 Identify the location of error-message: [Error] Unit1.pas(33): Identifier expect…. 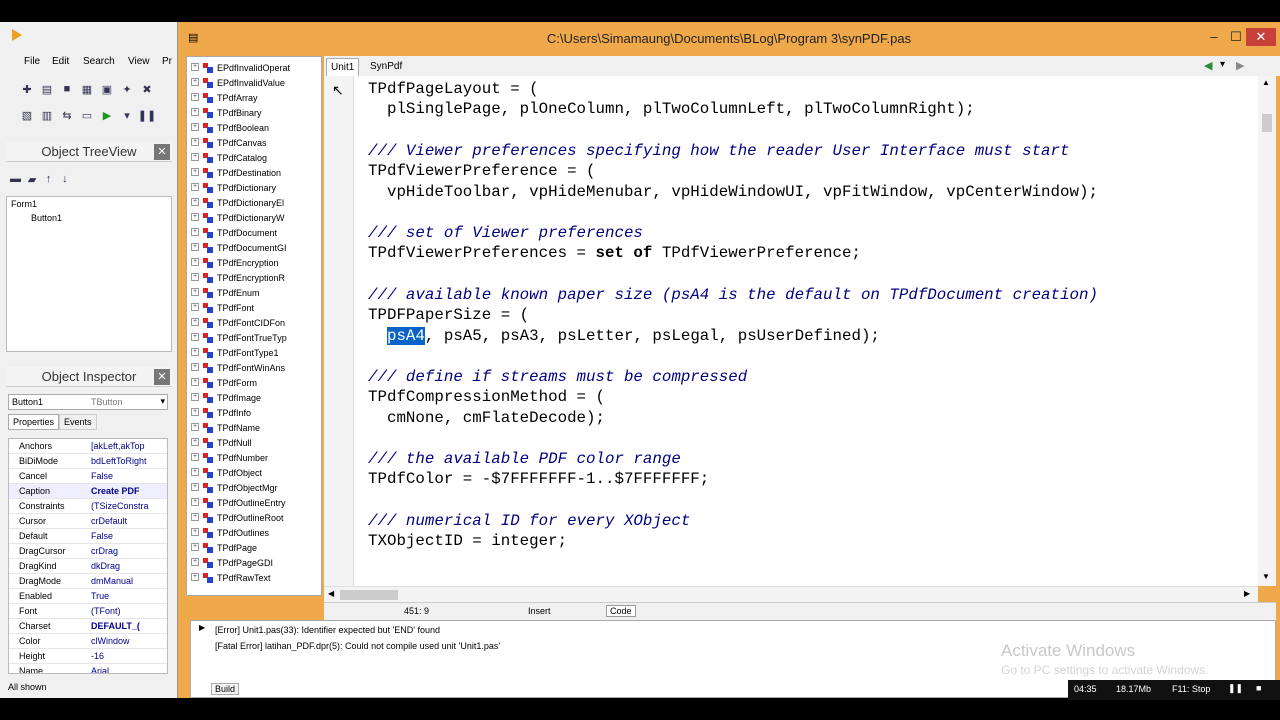
(327, 630).